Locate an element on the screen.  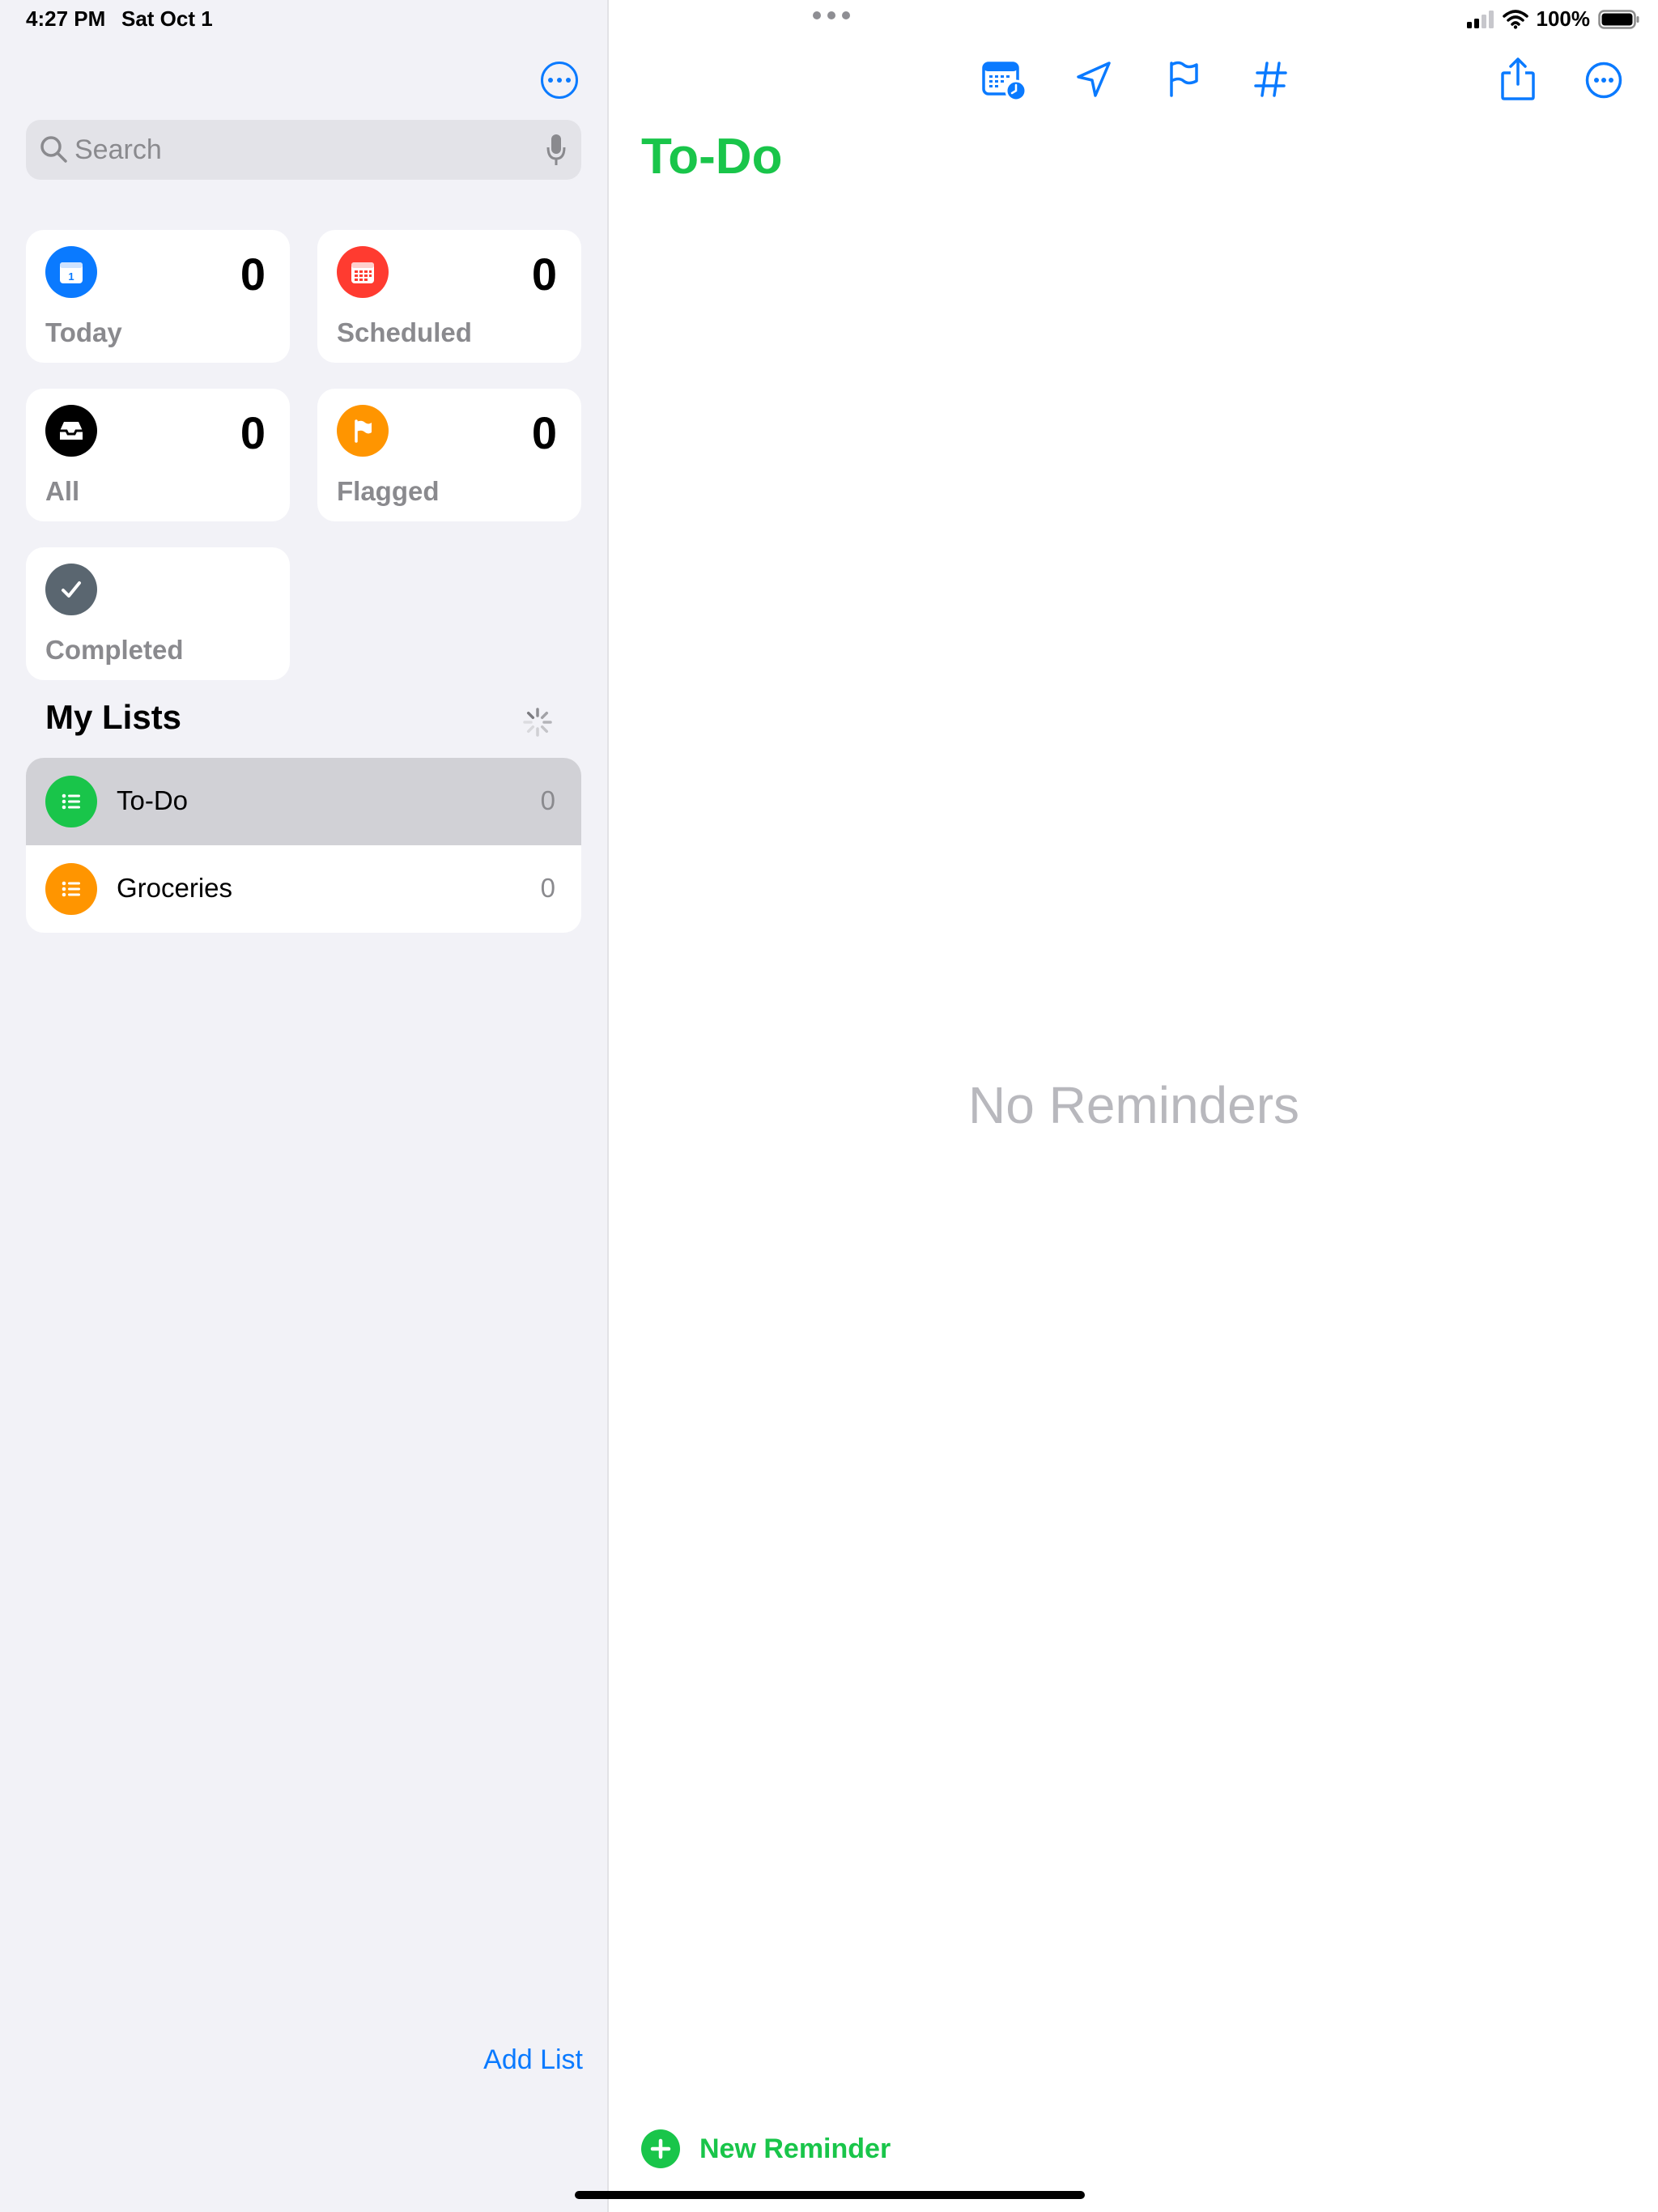
status-bar: 4:27 PM Sat Oct 1 100% is located at coordinates (829, 19).